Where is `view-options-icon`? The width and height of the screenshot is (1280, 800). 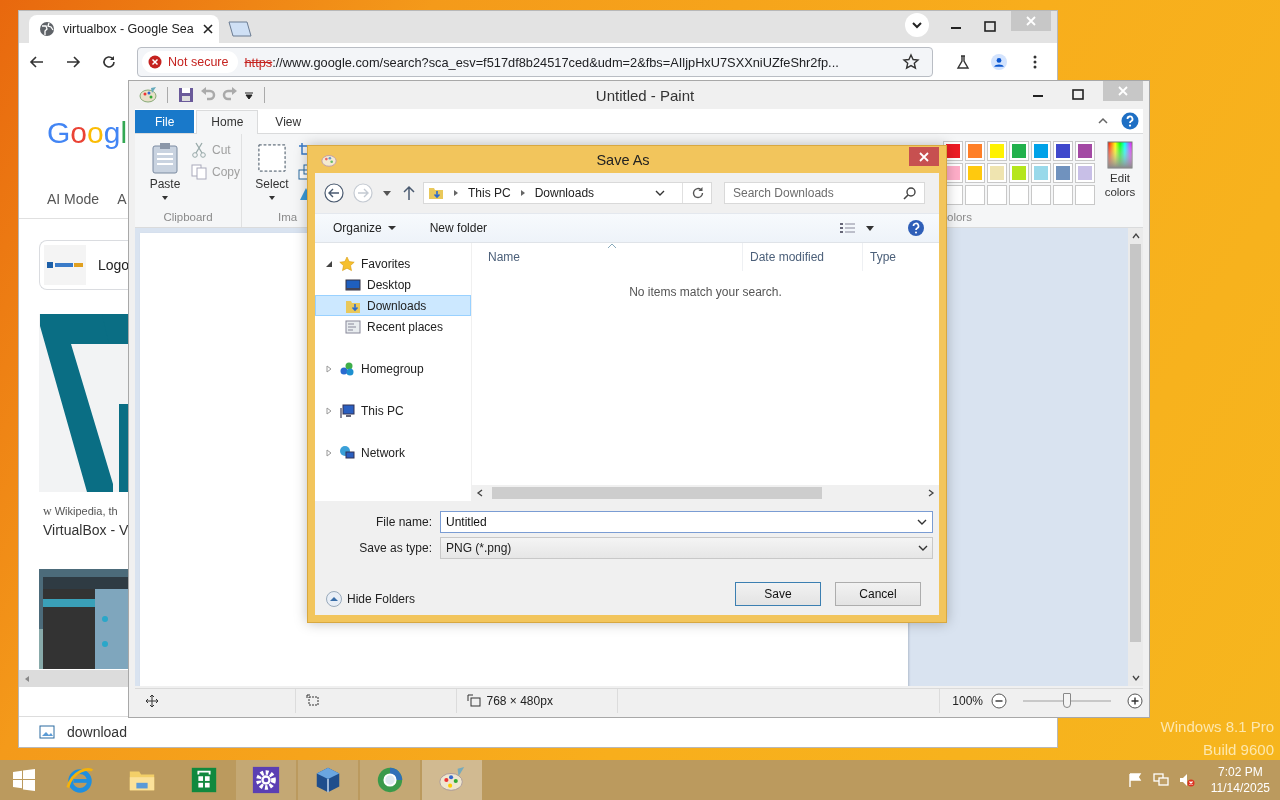 view-options-icon is located at coordinates (848, 228).